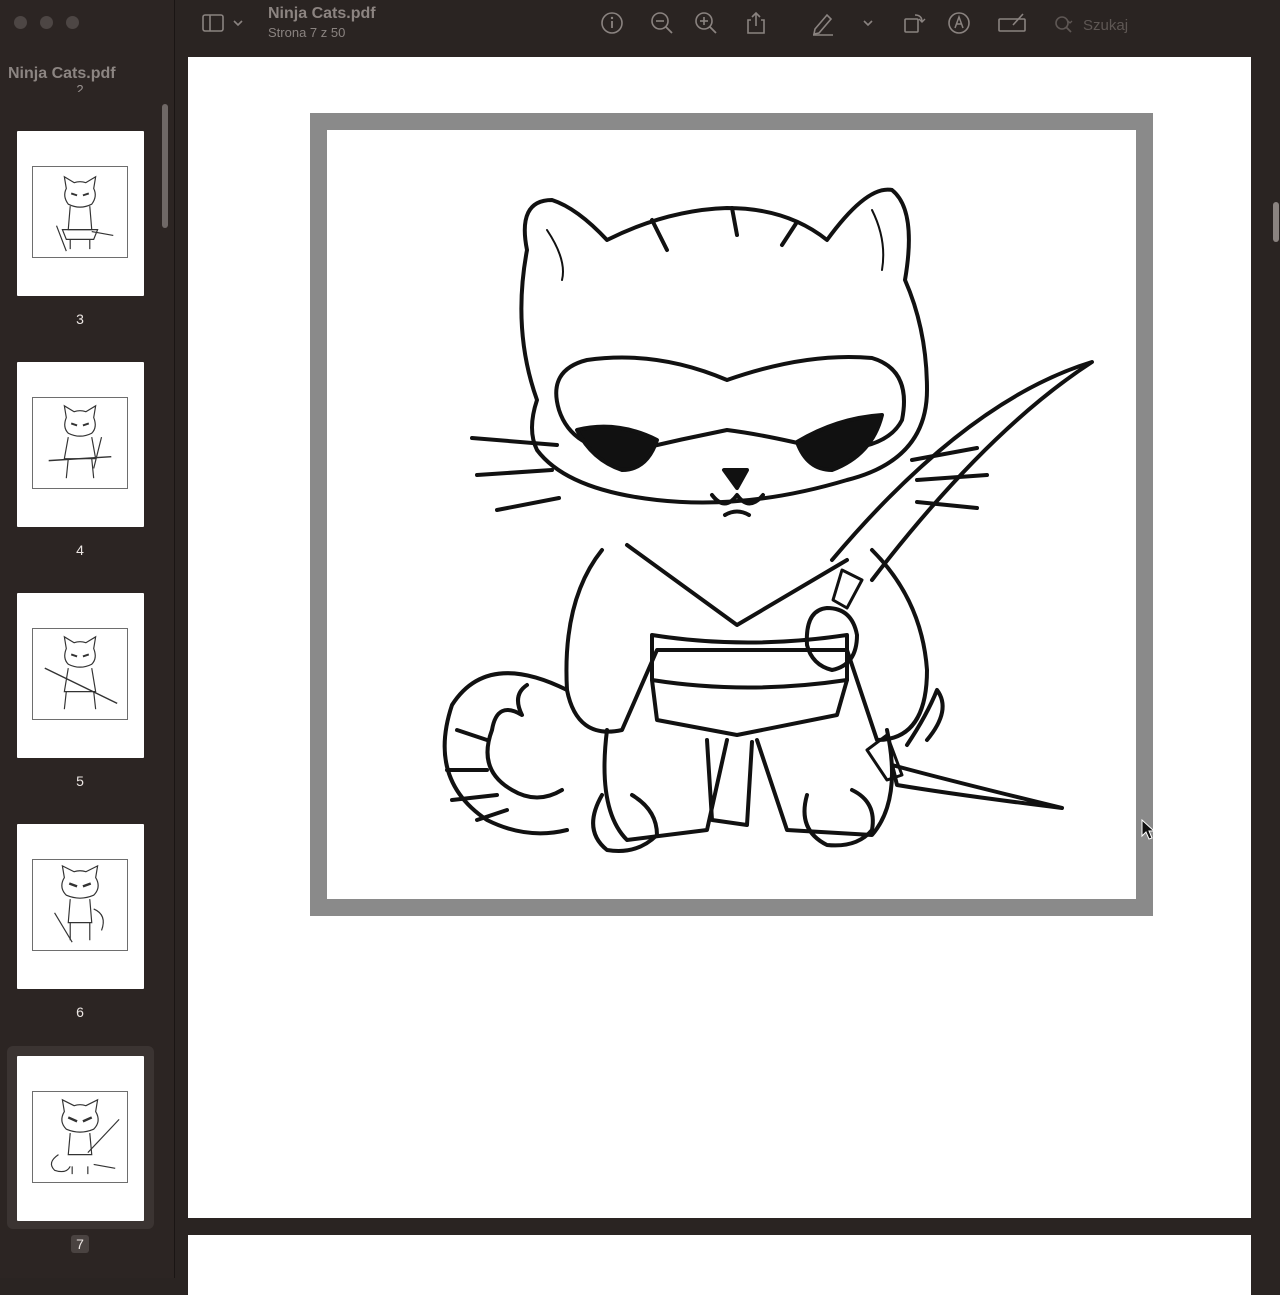  I want to click on rotate-icon, so click(914, 23).